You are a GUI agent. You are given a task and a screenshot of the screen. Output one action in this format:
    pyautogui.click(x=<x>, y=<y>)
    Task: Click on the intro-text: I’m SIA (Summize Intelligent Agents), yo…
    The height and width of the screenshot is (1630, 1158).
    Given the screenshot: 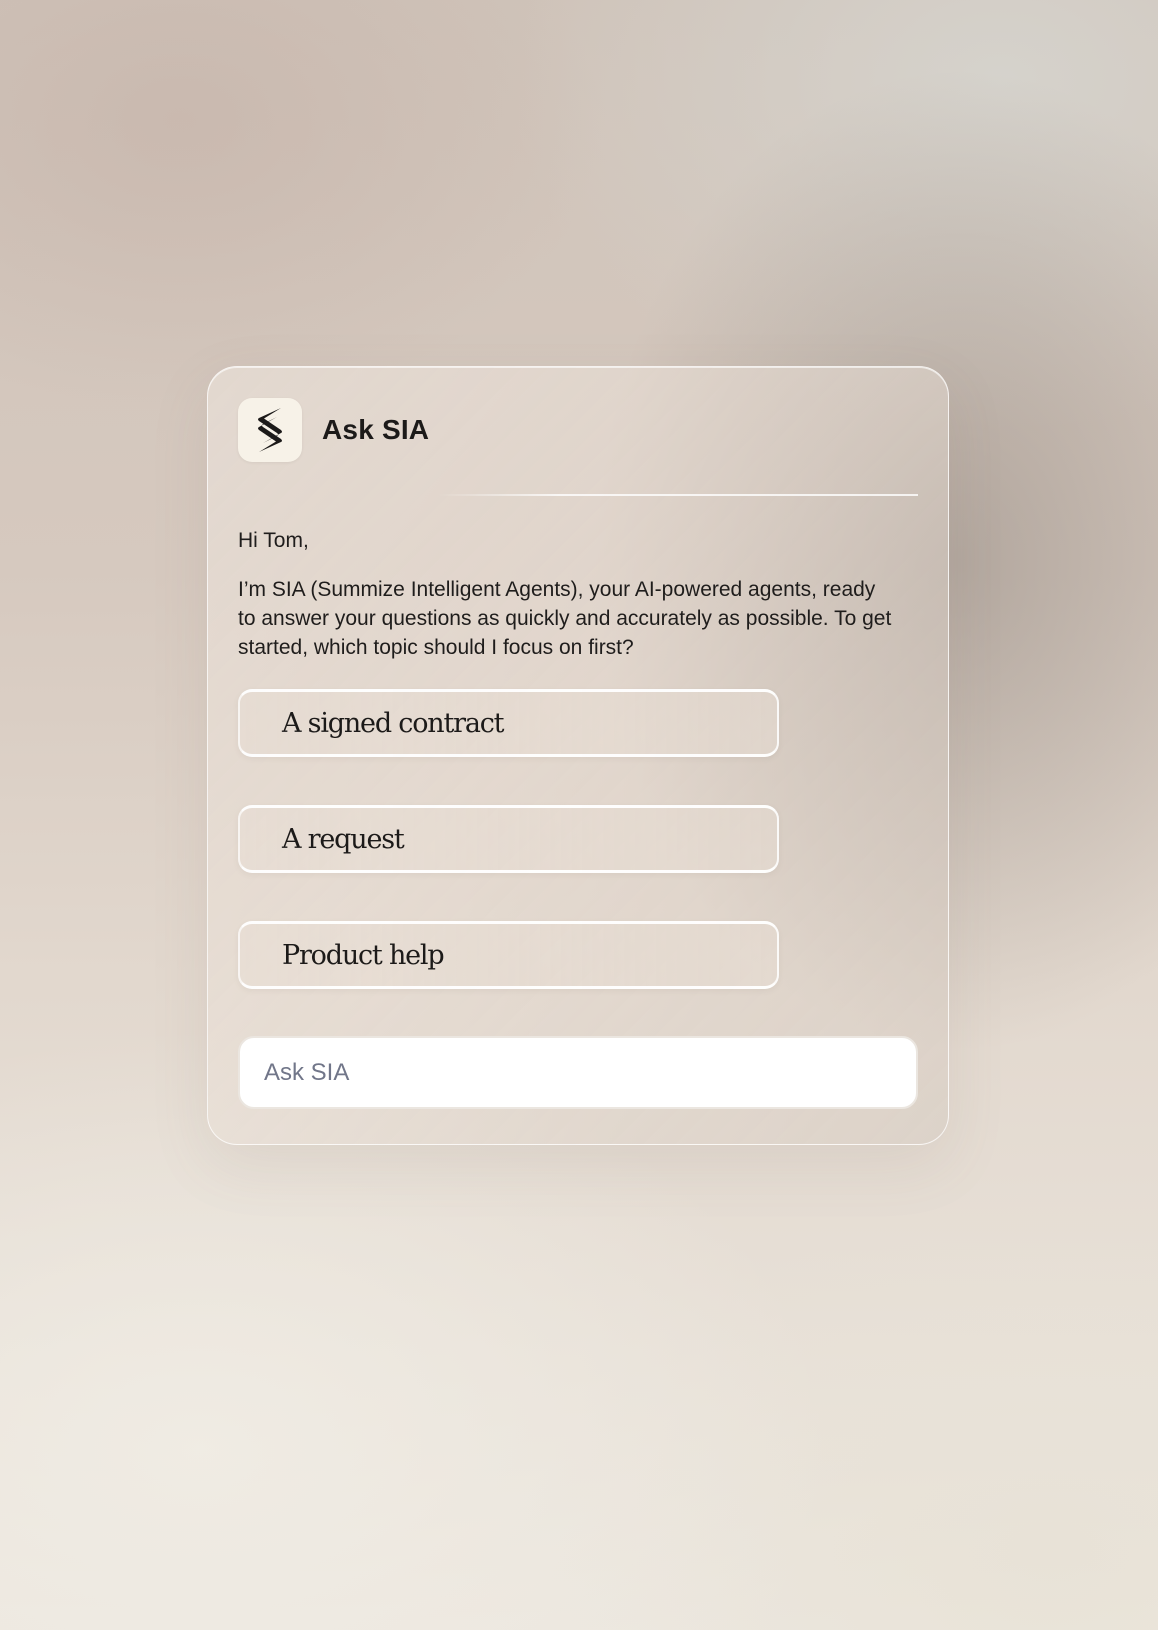 What is the action you would take?
    pyautogui.click(x=565, y=618)
    